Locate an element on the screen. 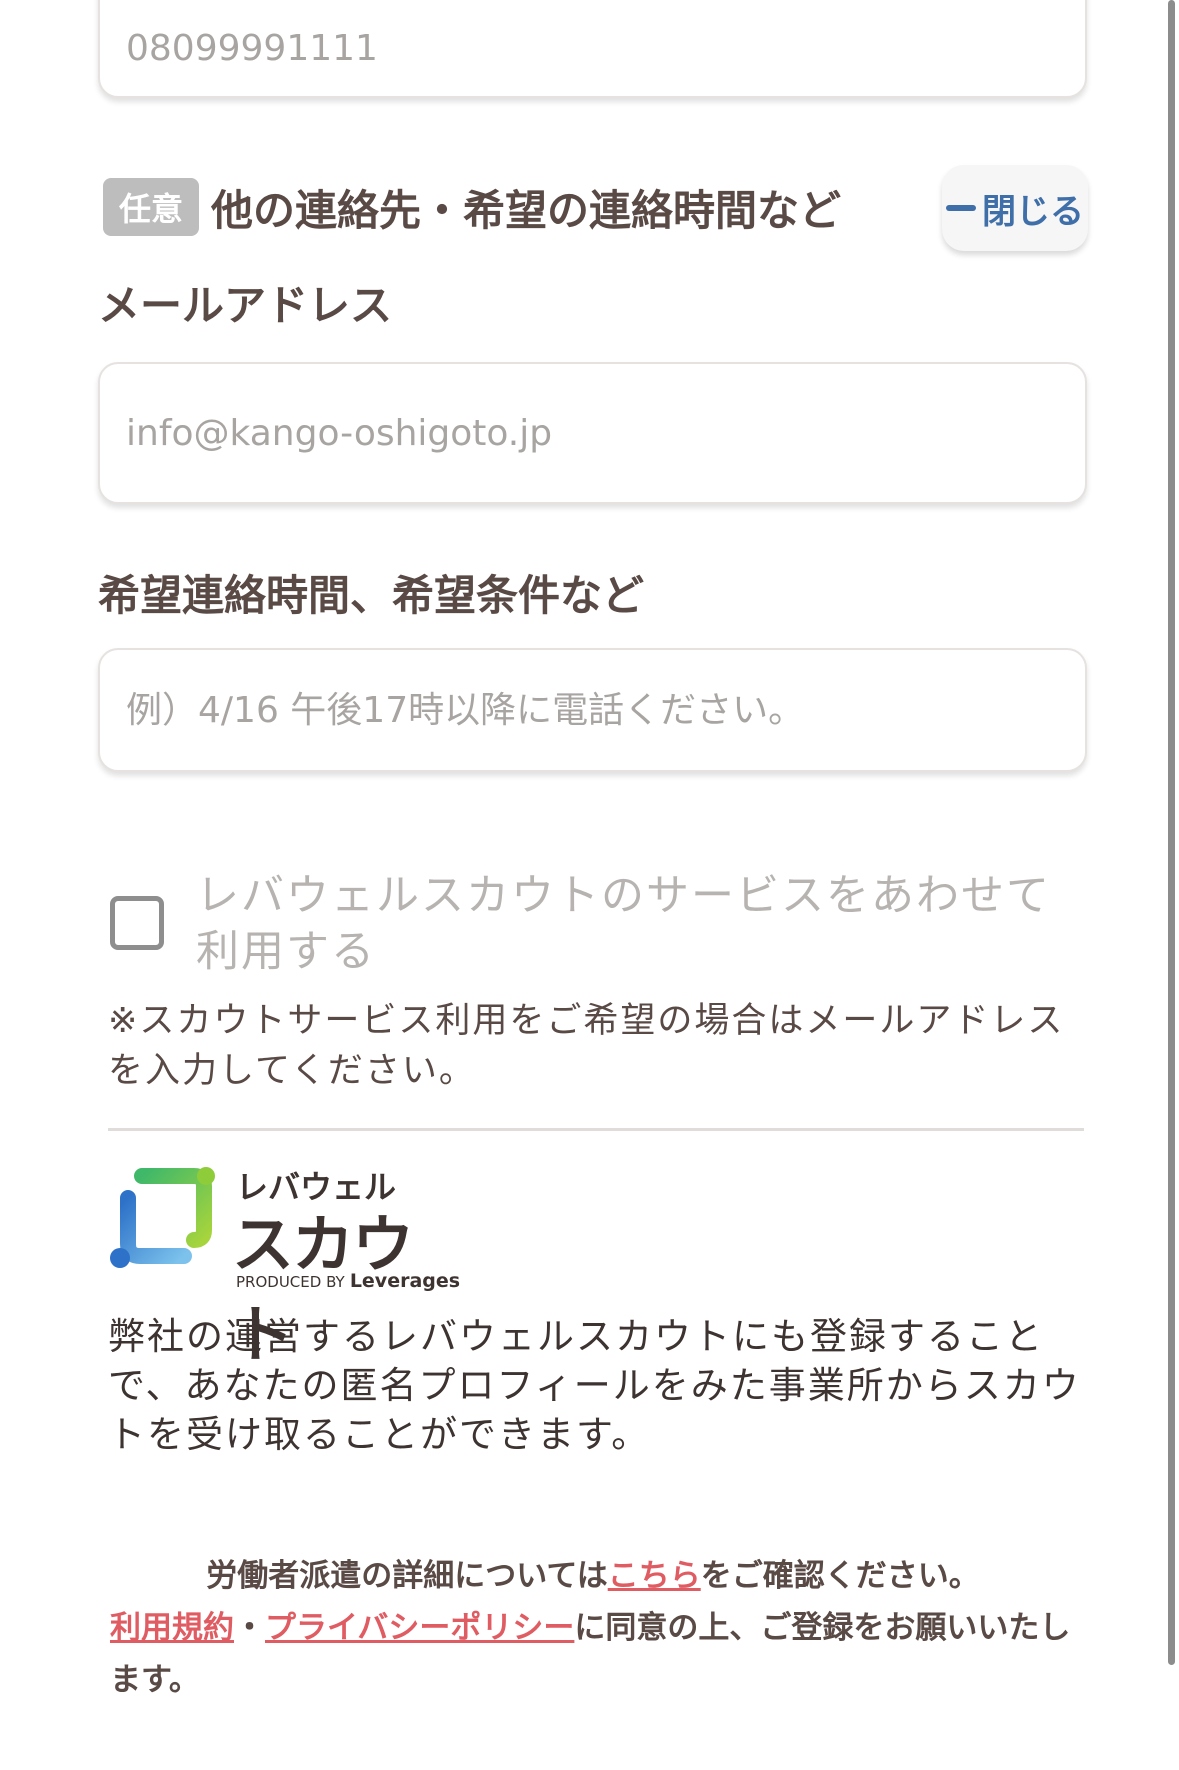 The height and width of the screenshot is (1770, 1179). leverages-scout-logo: レバウェル スカウト PRODUCED BY Leverages is located at coordinates (288, 1266).